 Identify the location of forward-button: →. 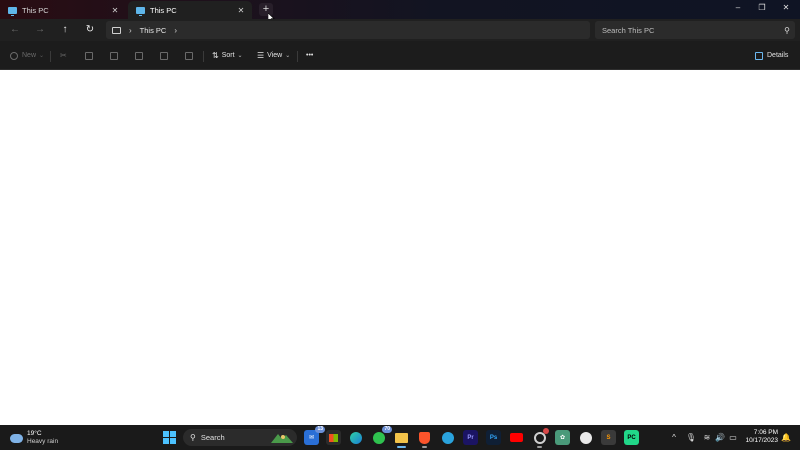
(40, 30).